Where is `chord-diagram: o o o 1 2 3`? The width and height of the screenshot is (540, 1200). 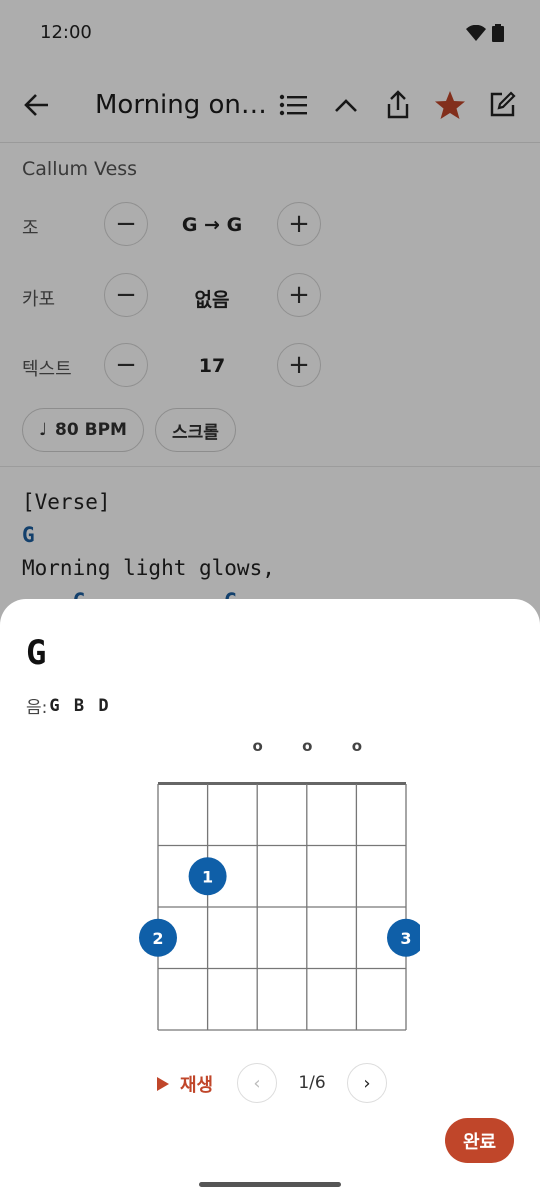 chord-diagram: o o o 1 2 3 is located at coordinates (279, 884).